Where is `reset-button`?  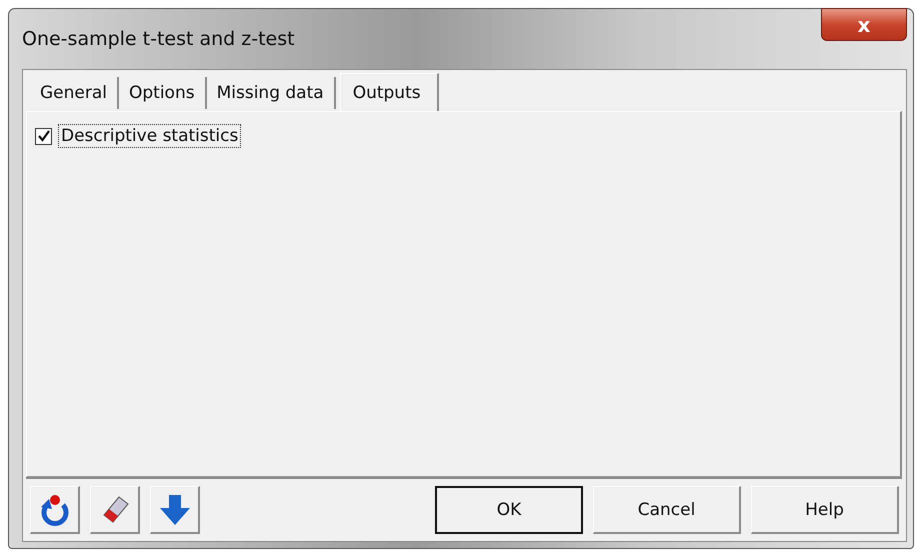
reset-button is located at coordinates (55, 510).